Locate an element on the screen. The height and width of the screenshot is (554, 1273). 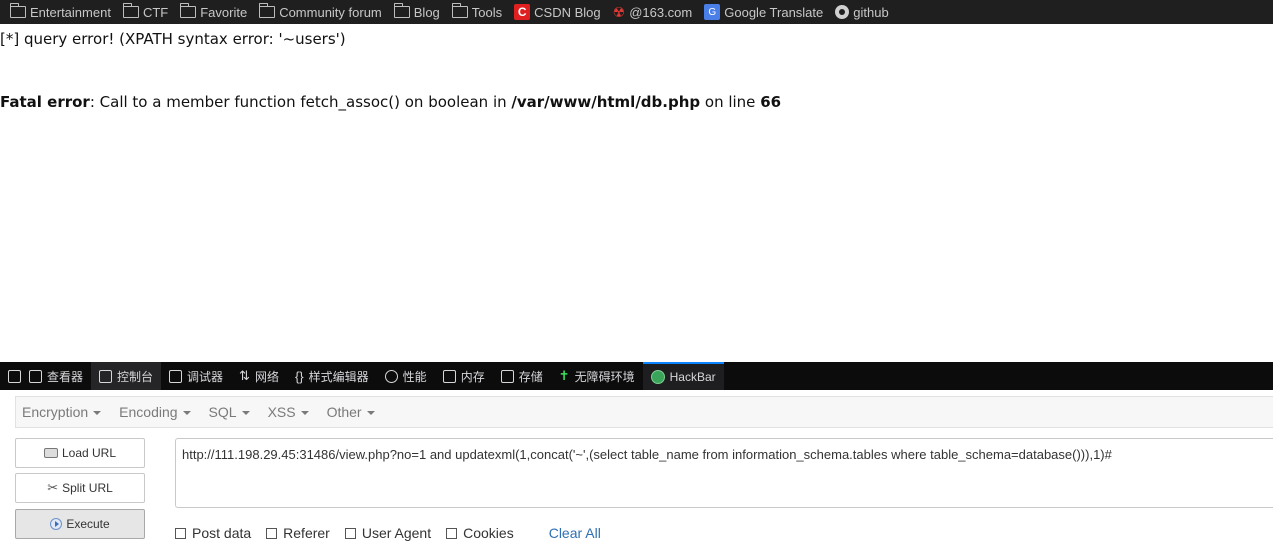
bookmark-github: github is located at coordinates (864, 12).